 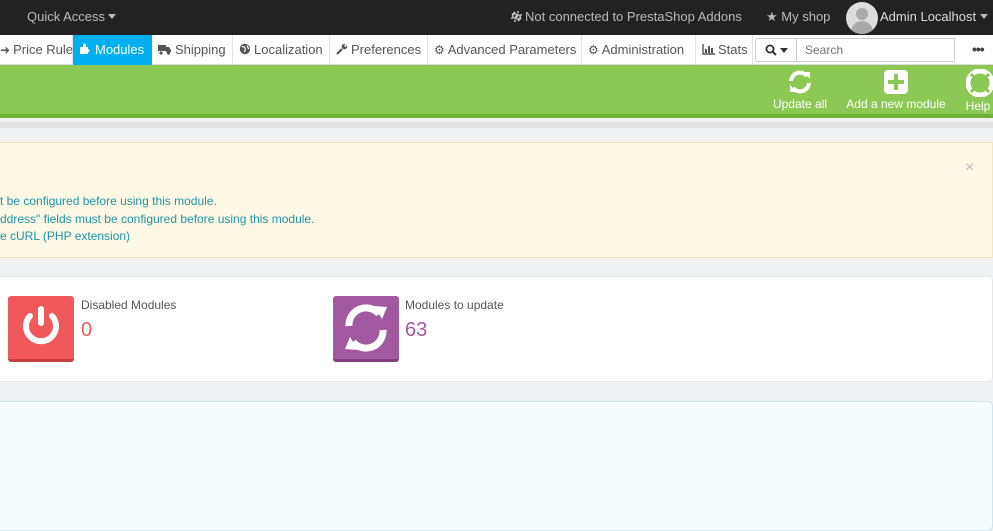 I want to click on search-icon, so click(x=771, y=50).